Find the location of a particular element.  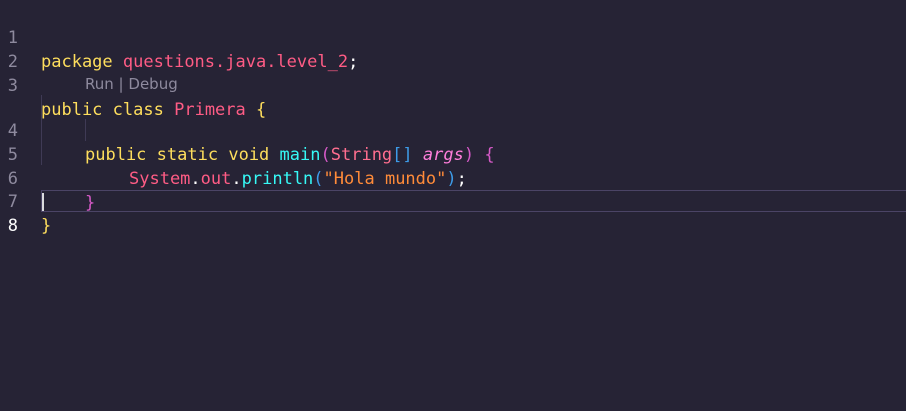

brace-close: } is located at coordinates (46, 226).